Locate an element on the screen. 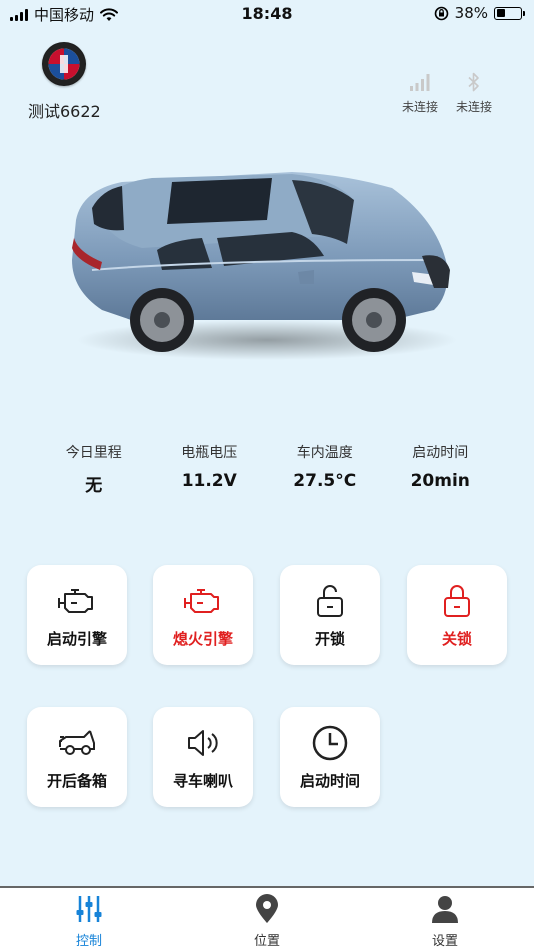 The width and height of the screenshot is (534, 950). vehicle-stats: 今日里程 无 电瓶电压 11.2V 车内温度 27.5°C 启动时间 20min is located at coordinates (267, 469).